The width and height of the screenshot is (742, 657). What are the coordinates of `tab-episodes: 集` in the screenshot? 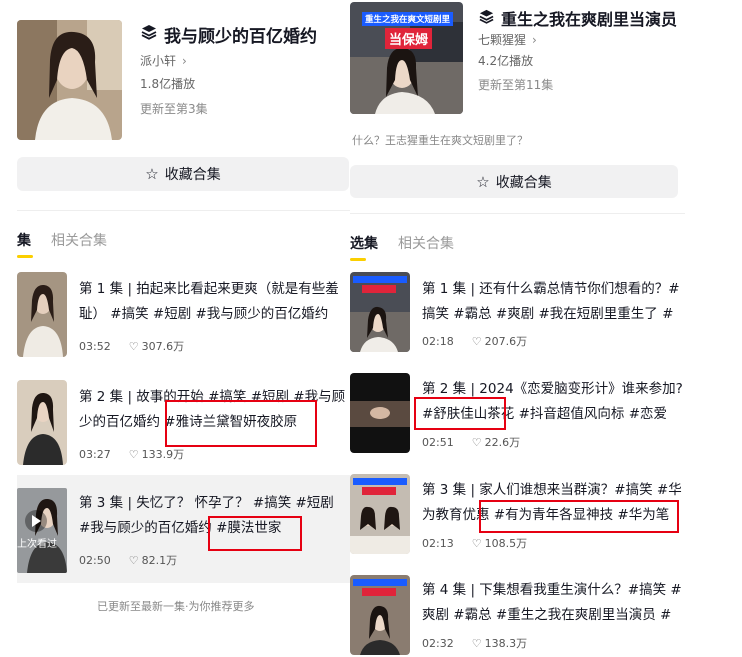 It's located at (25, 244).